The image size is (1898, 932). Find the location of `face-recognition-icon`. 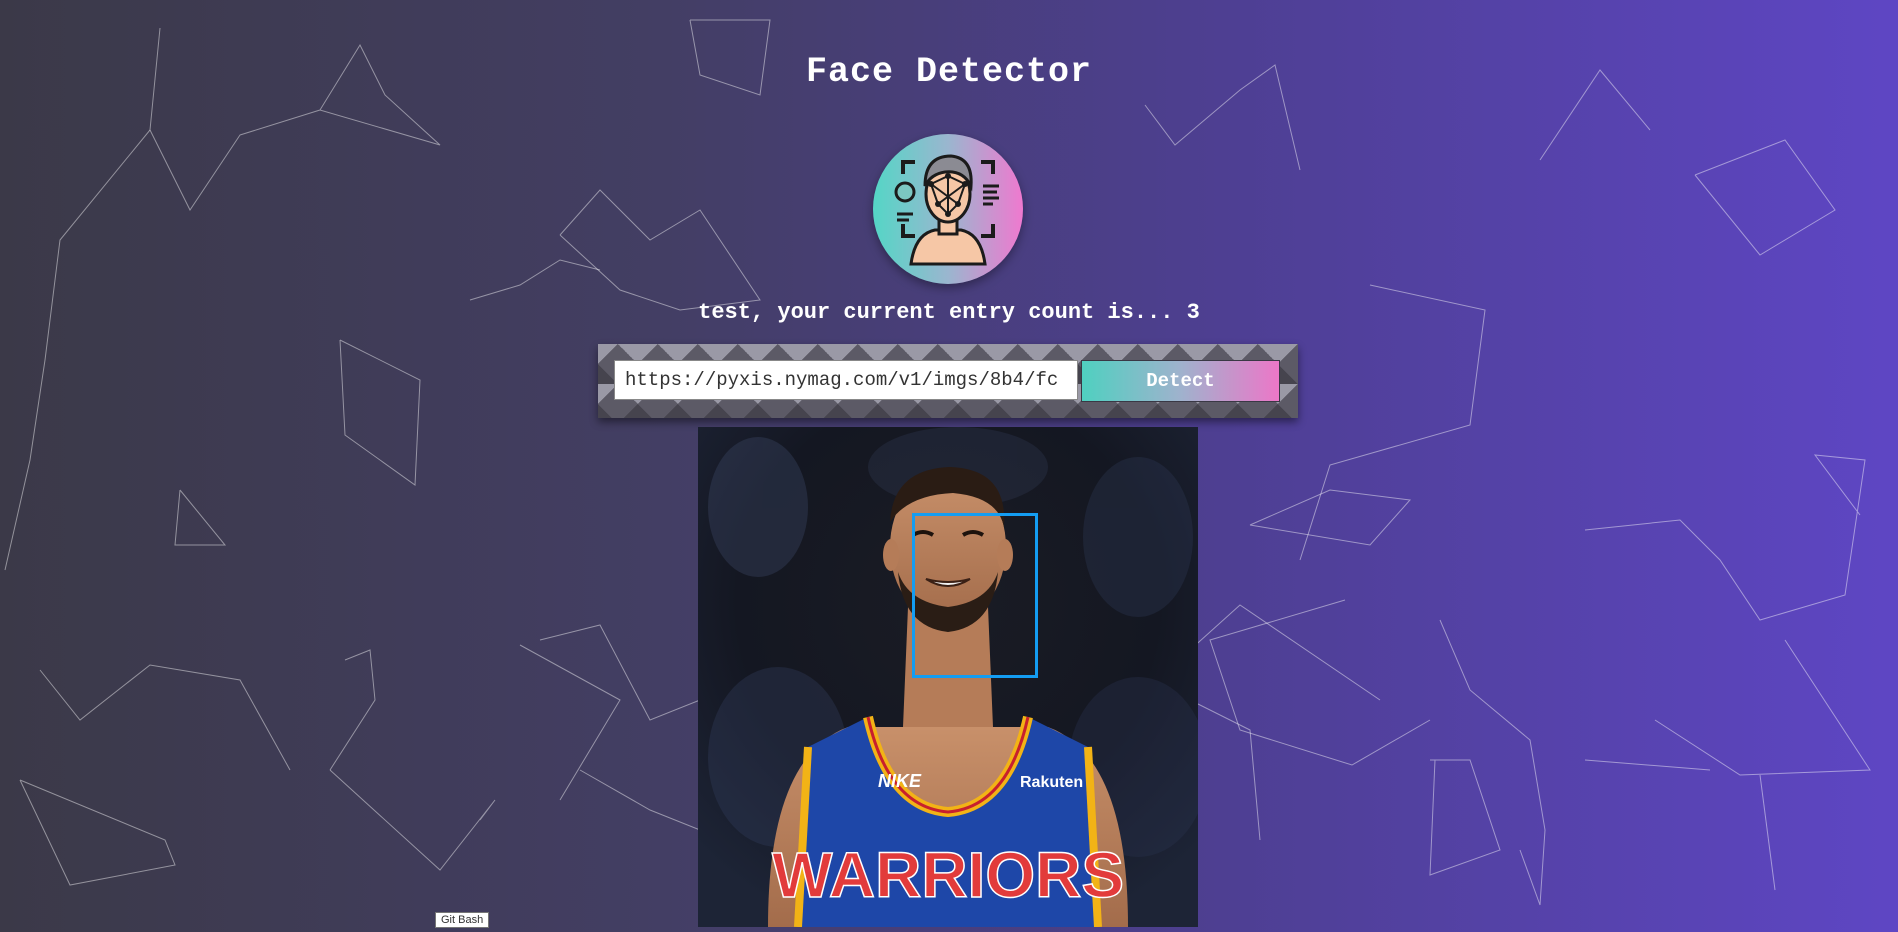

face-recognition-icon is located at coordinates (946, 210).